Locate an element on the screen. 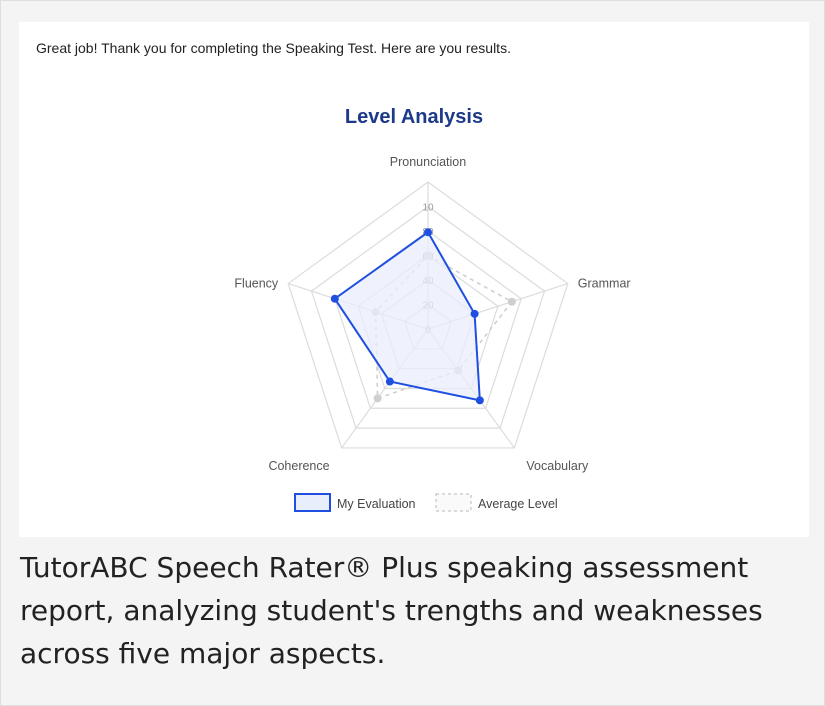  axis-label-fluency: Fluency is located at coordinates (256, 284).